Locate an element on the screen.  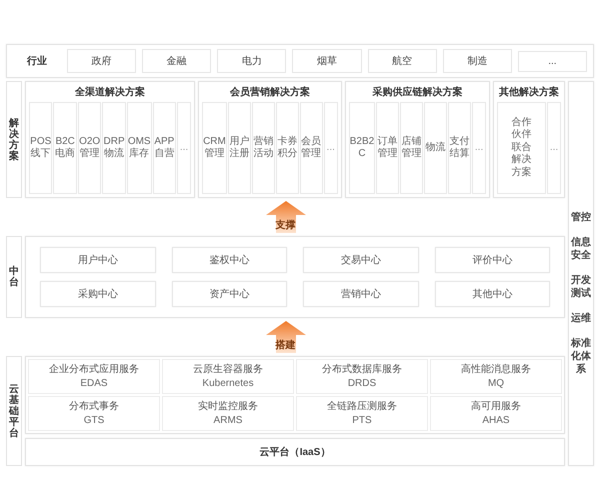
service-code: DRDS is located at coordinates (362, 383).